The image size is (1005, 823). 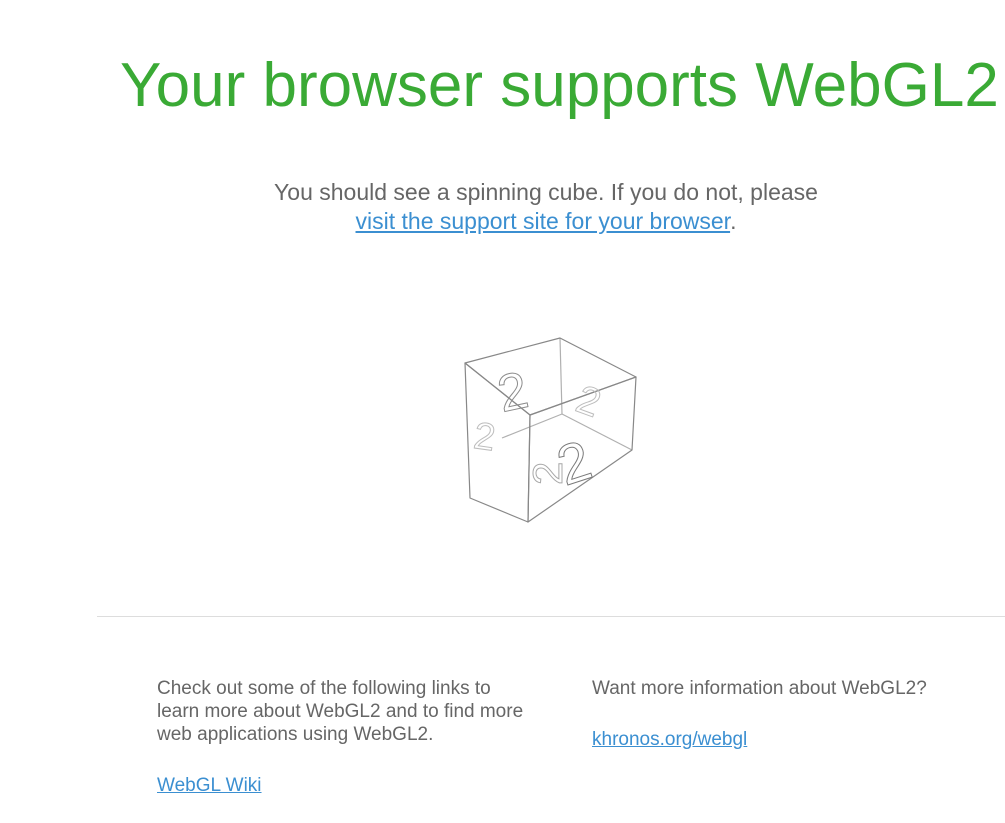 I want to click on cube-icon: 2 2 2 2 2, so click(x=550, y=430).